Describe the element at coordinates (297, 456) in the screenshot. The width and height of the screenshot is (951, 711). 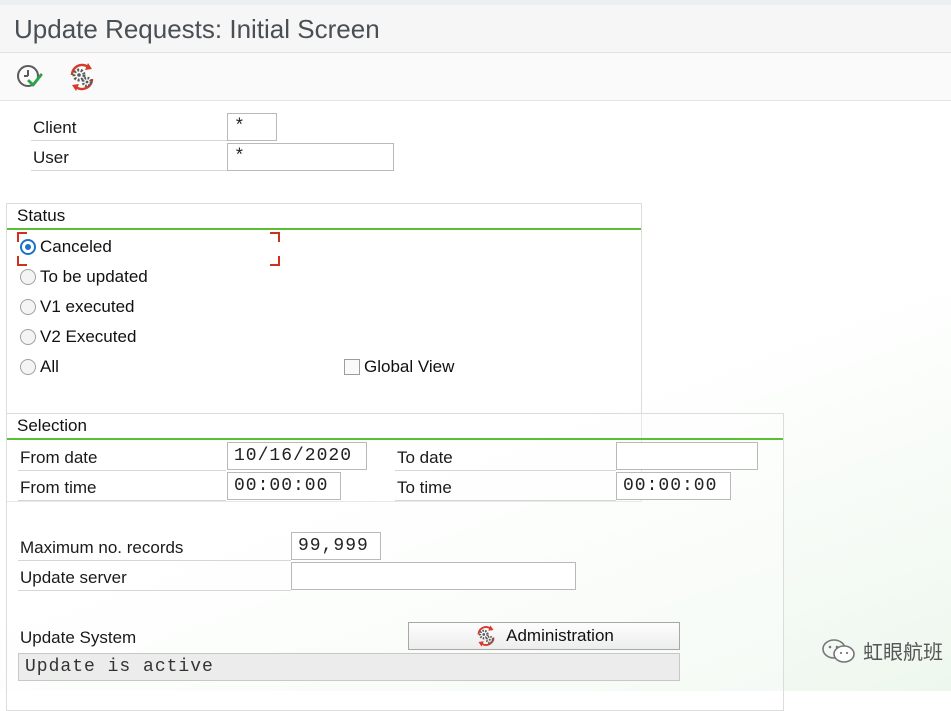
I see `from-date-field: 10/16/2020` at that location.